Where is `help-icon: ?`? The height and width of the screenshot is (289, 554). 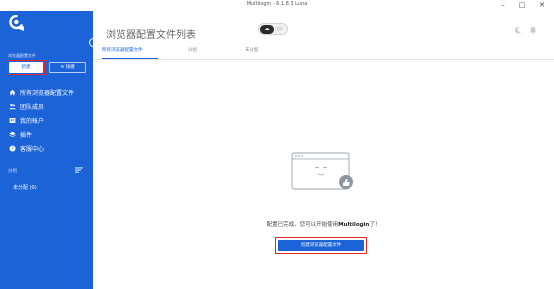 help-icon: ? is located at coordinates (12, 148).